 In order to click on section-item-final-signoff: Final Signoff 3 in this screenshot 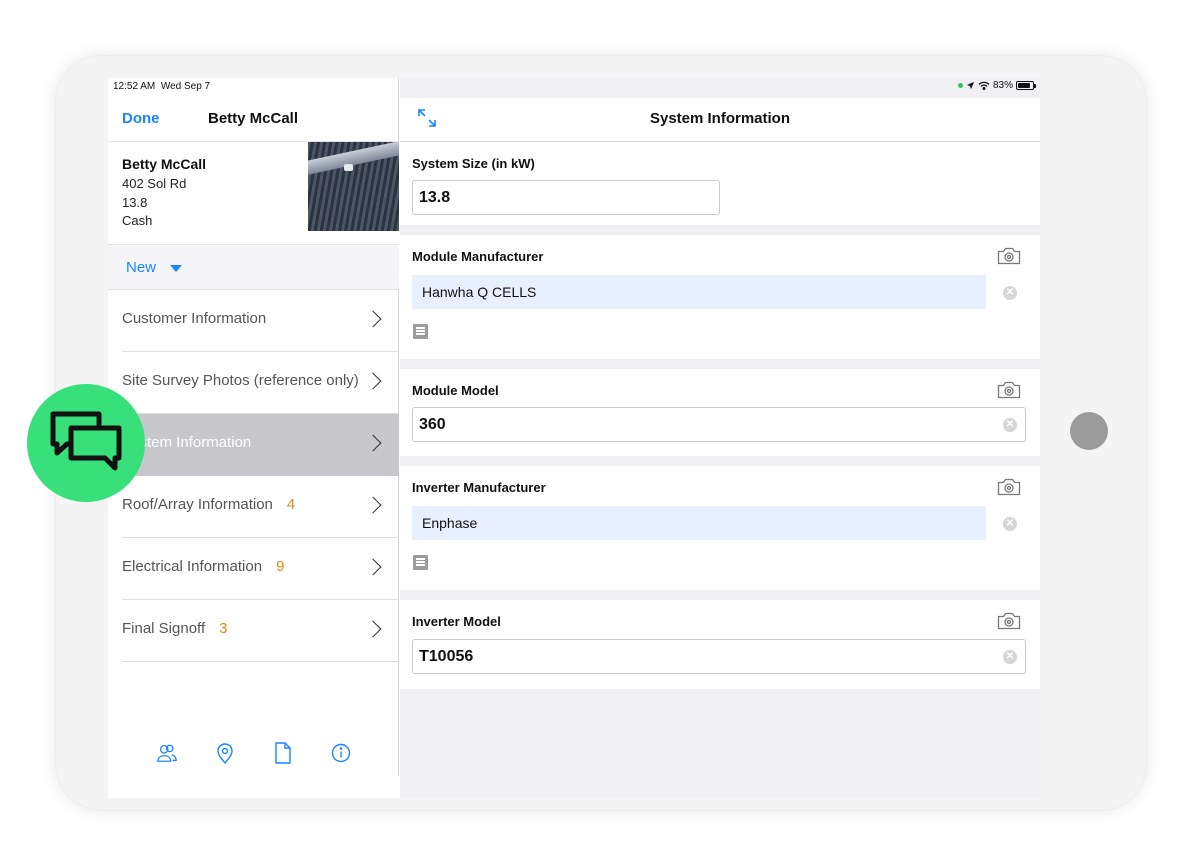, I will do `click(260, 631)`.